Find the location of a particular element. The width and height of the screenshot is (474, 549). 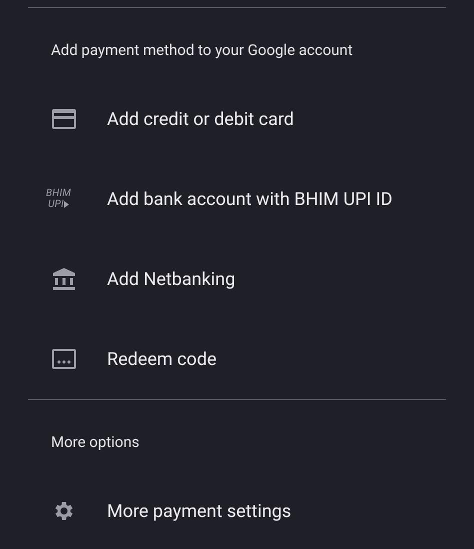

menu-item: Add Netbanking is located at coordinates (237, 279).